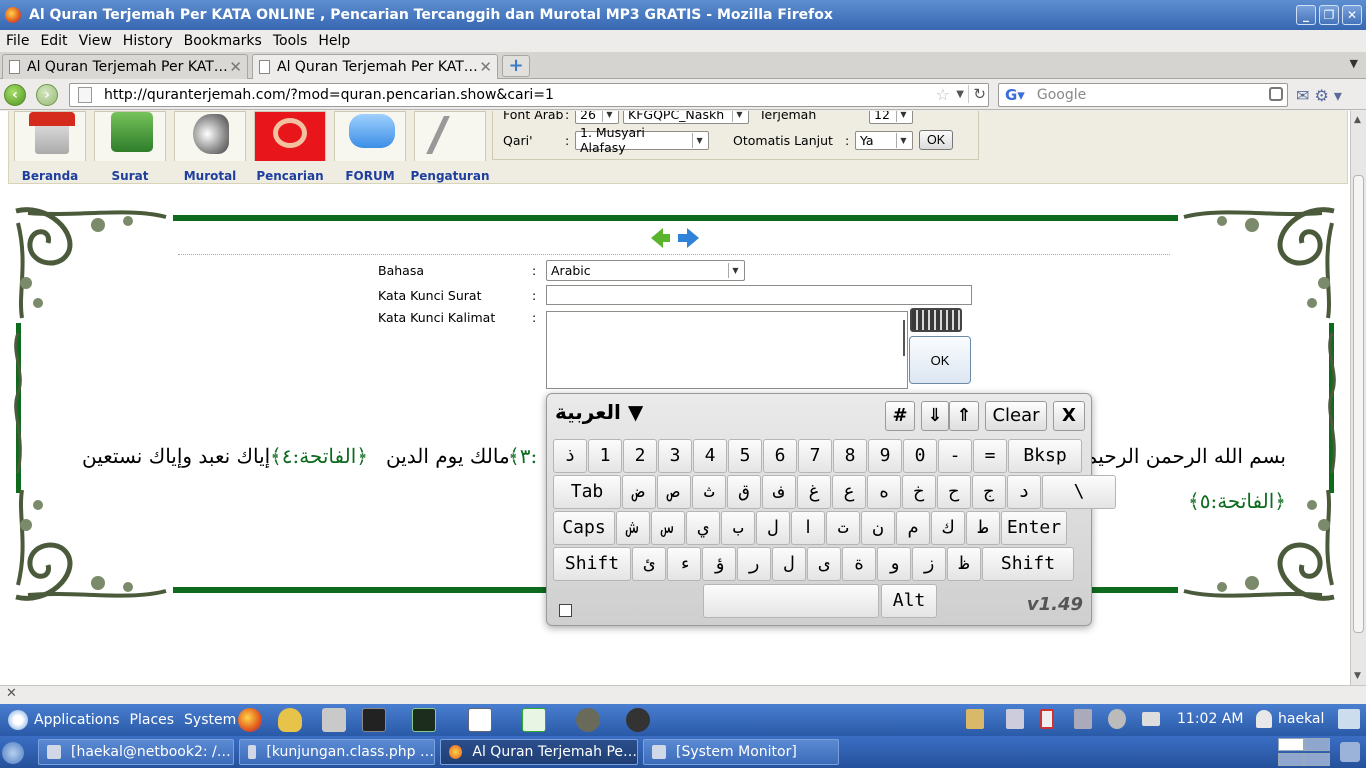 The width and height of the screenshot is (1366, 768). Describe the element at coordinates (642, 140) in the screenshot. I see `qari-select: 1. Musyari Alafasy ▼` at that location.